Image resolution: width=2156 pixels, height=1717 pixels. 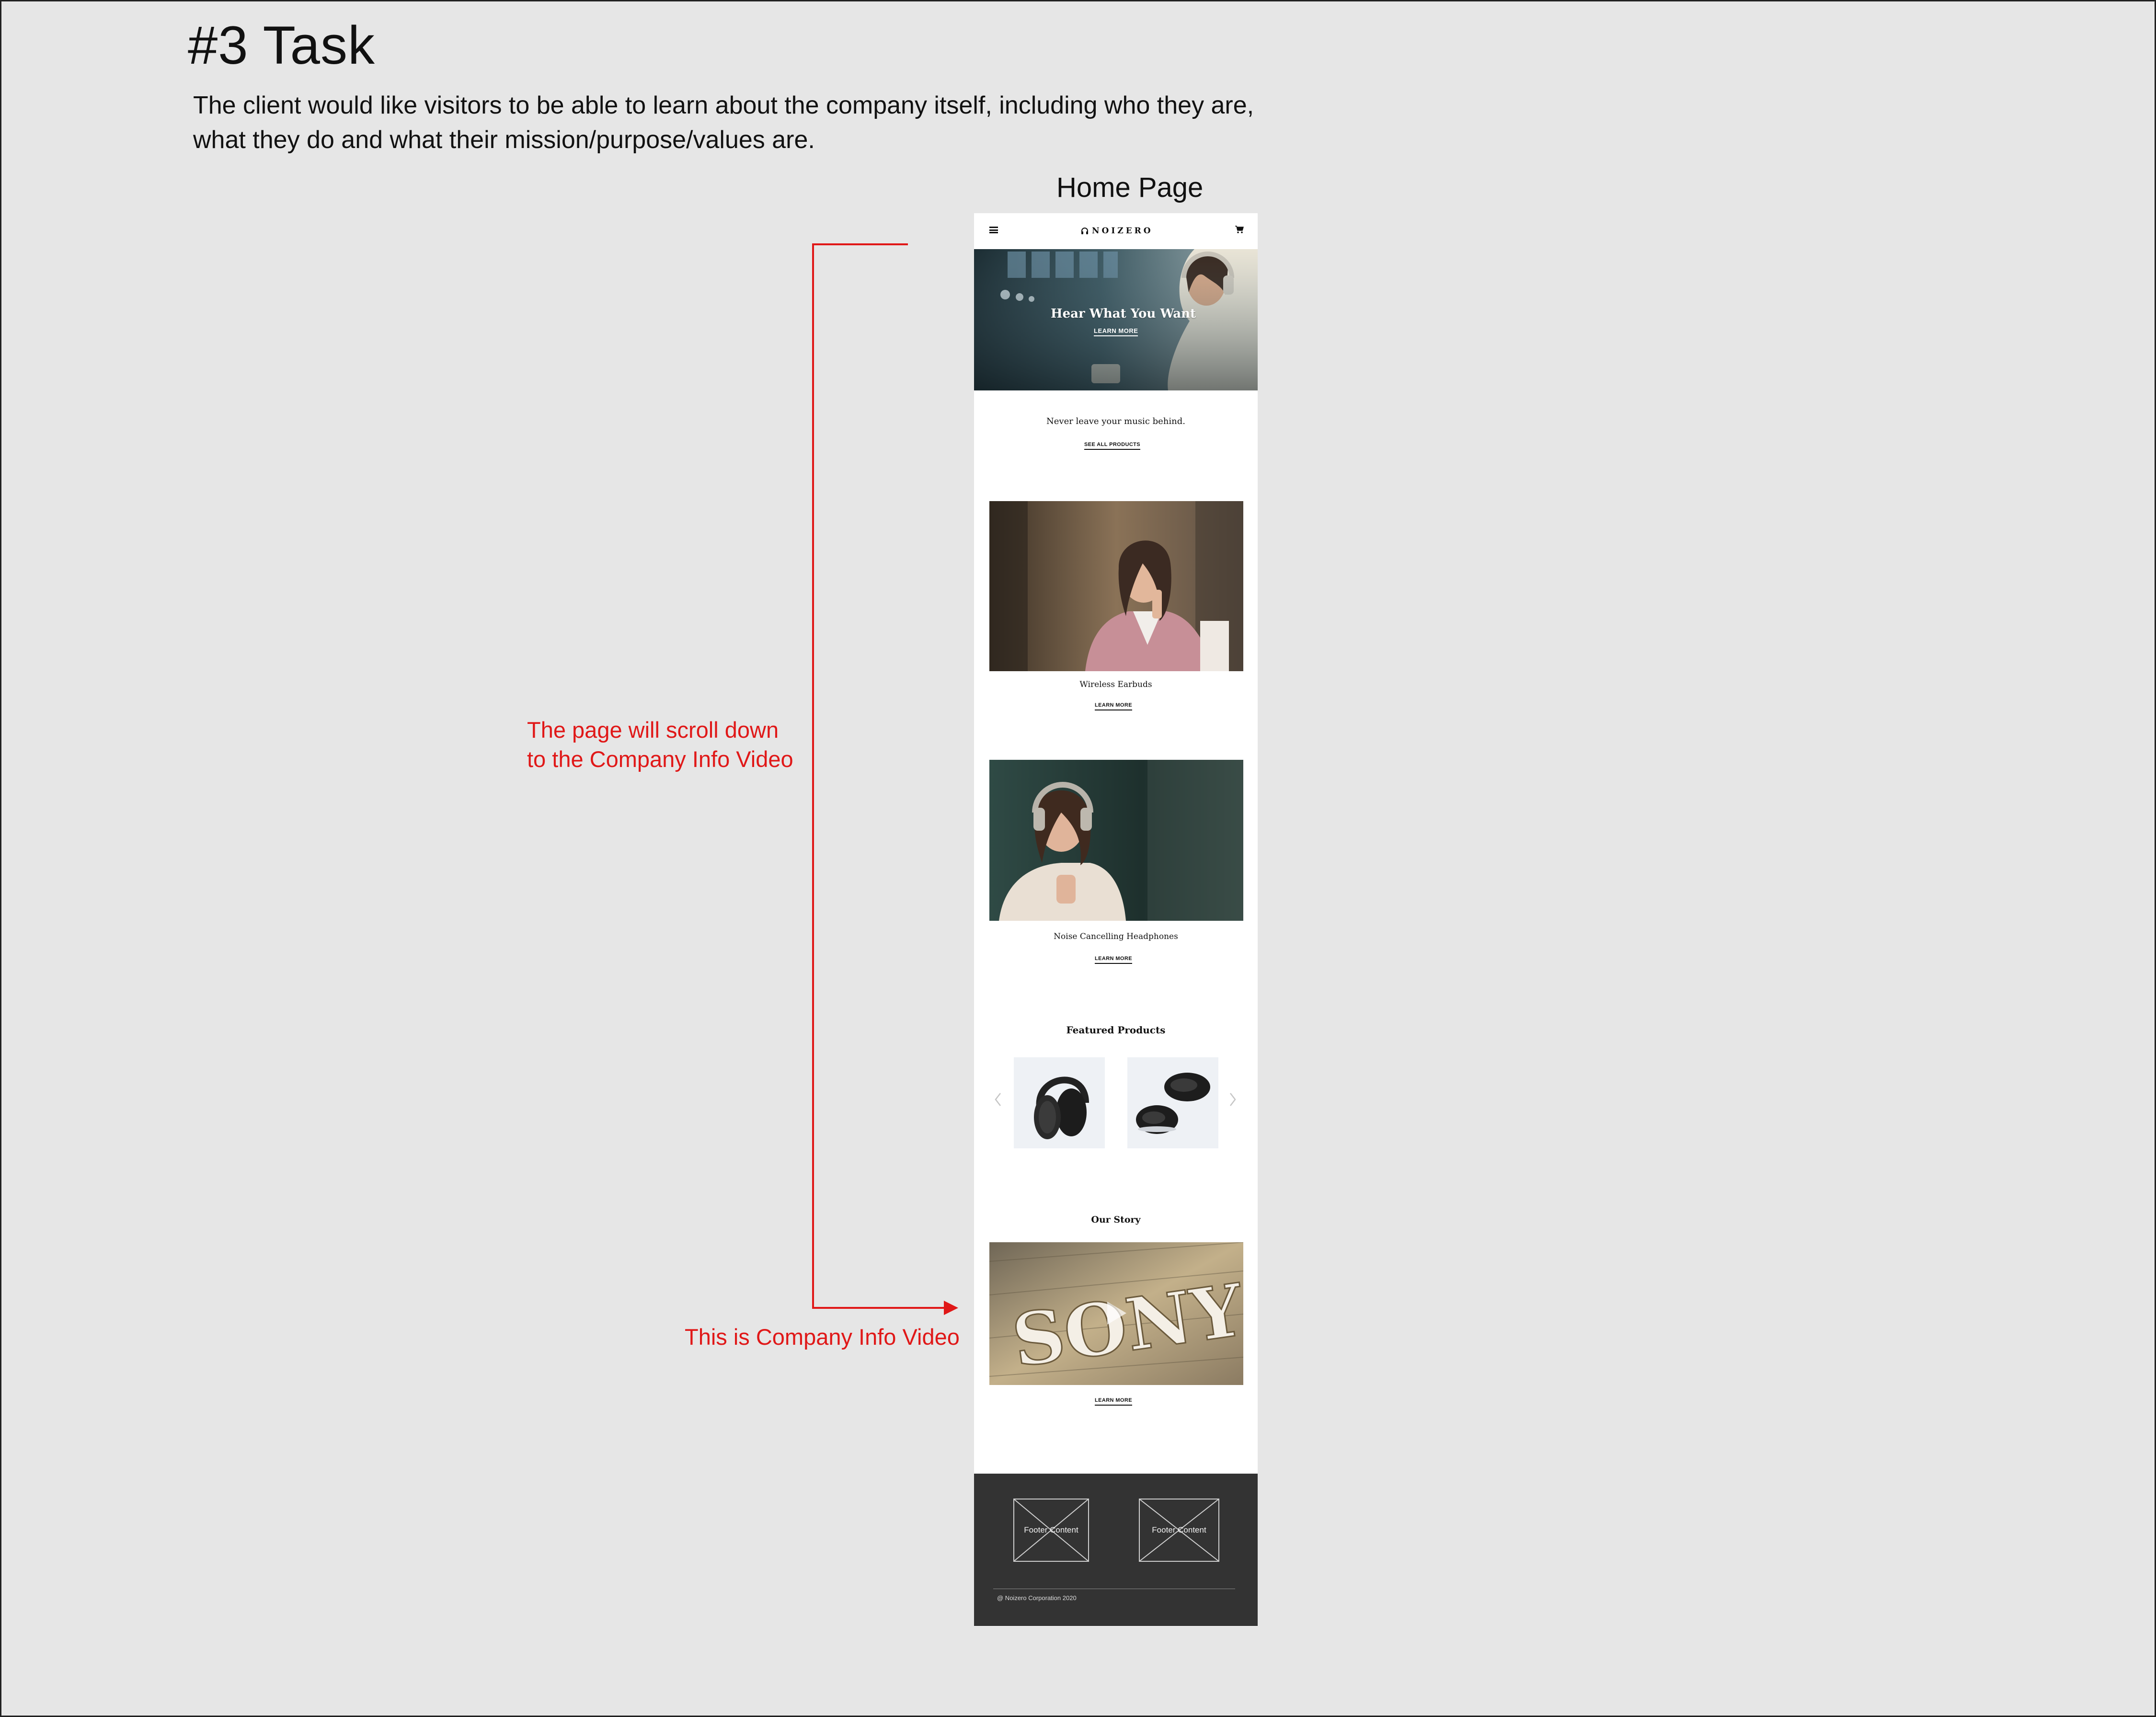 What do you see at coordinates (1113, 960) in the screenshot?
I see `headphones-learn-more-link: LEARN MORE` at bounding box center [1113, 960].